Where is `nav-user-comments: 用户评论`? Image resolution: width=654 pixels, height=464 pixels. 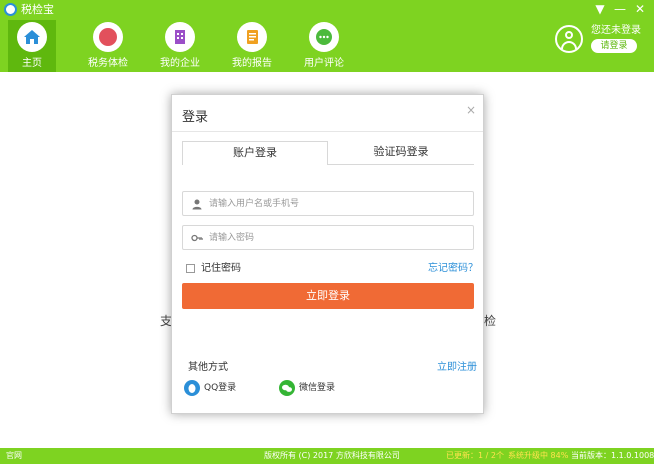
nav-user-comments: 用户评论 is located at coordinates (324, 46).